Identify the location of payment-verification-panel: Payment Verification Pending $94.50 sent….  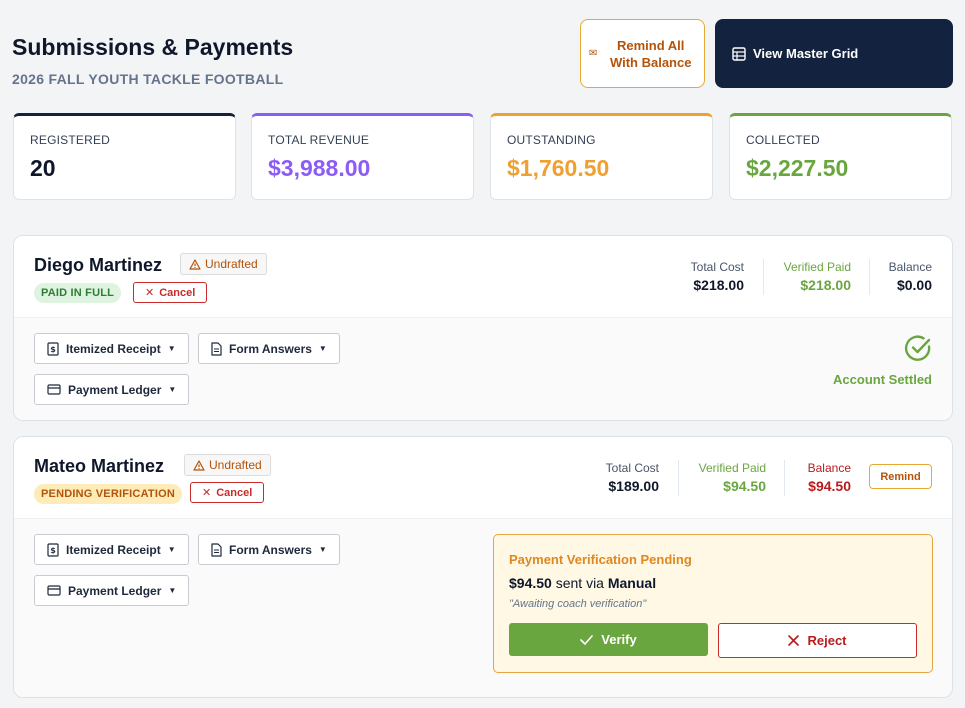
(713, 603).